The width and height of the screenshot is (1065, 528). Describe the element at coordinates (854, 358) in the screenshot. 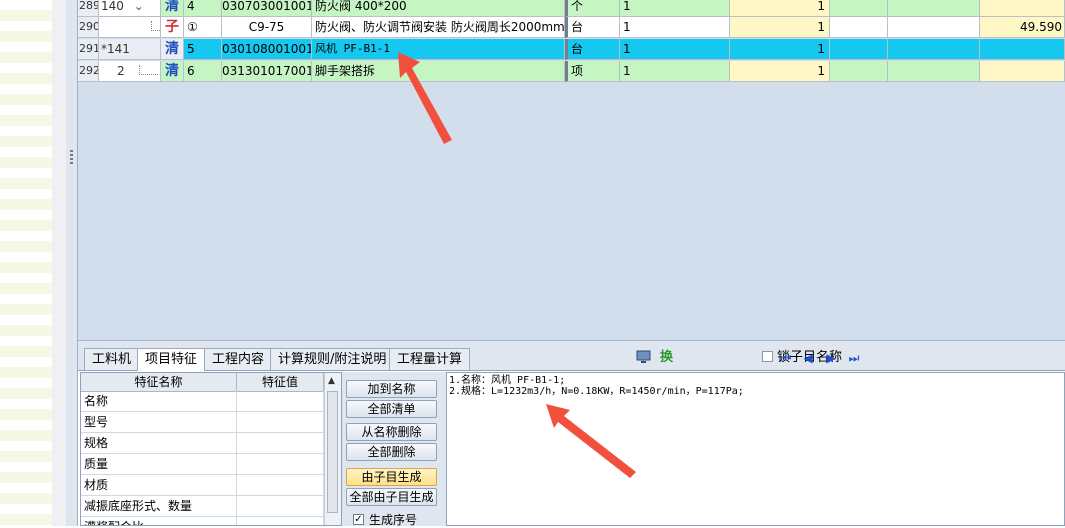

I see `nav-last-icon: ⏭` at that location.